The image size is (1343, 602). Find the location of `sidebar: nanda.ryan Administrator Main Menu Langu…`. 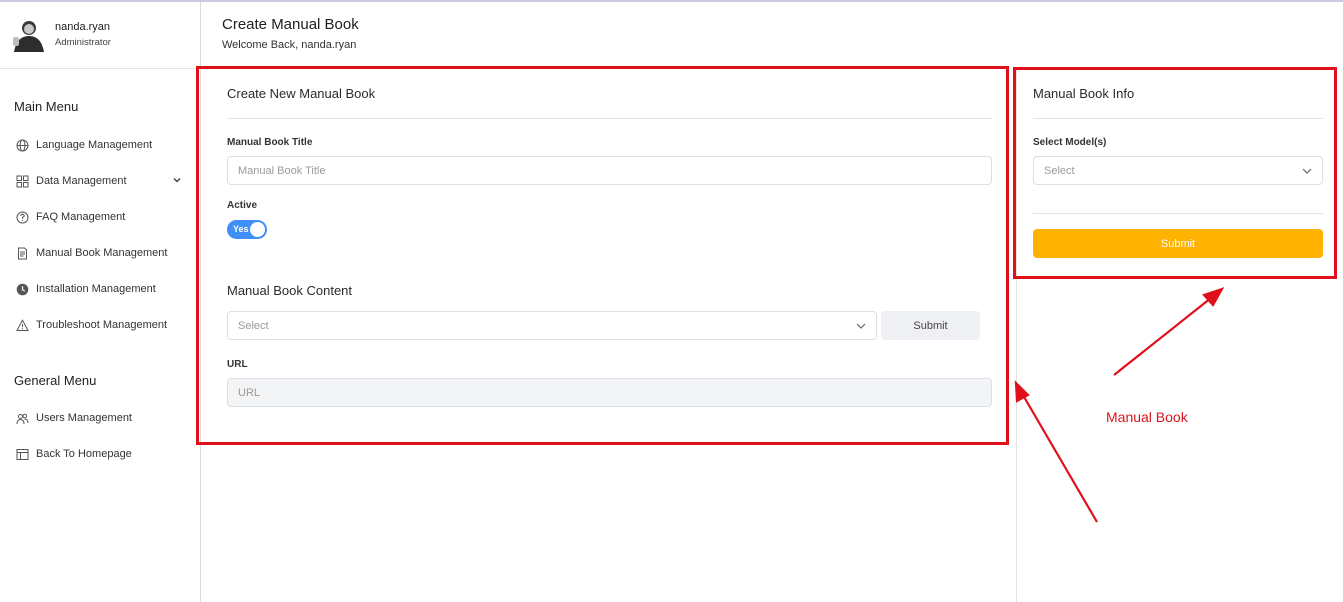

sidebar: nanda.ryan Administrator Main Menu Langu… is located at coordinates (100, 302).